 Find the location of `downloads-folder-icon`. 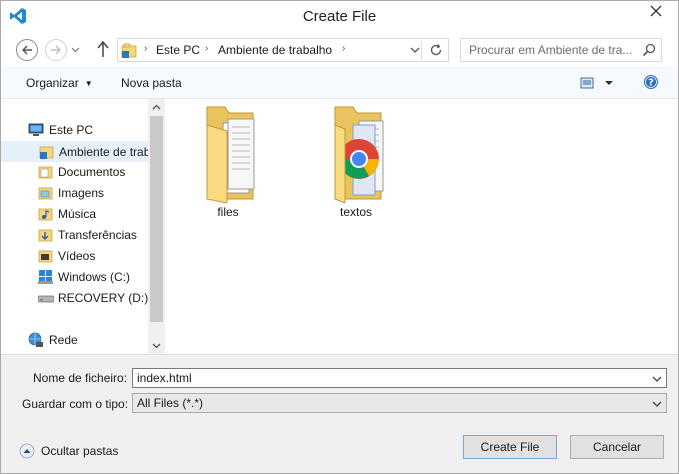

downloads-folder-icon is located at coordinates (45, 235).